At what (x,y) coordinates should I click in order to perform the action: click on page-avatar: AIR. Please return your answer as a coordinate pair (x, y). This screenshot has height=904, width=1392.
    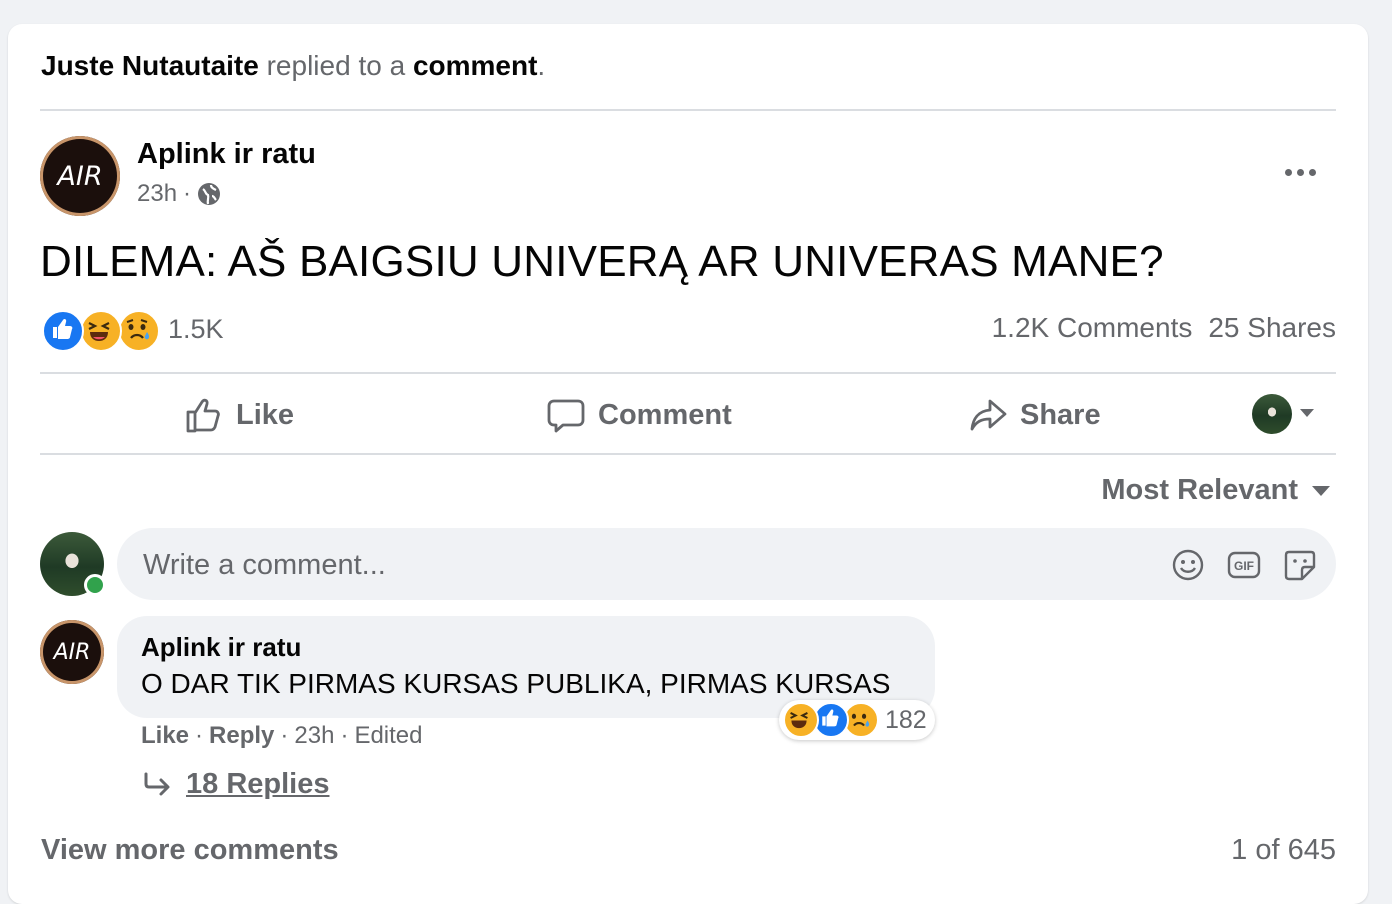
    Looking at the image, I should click on (80, 176).